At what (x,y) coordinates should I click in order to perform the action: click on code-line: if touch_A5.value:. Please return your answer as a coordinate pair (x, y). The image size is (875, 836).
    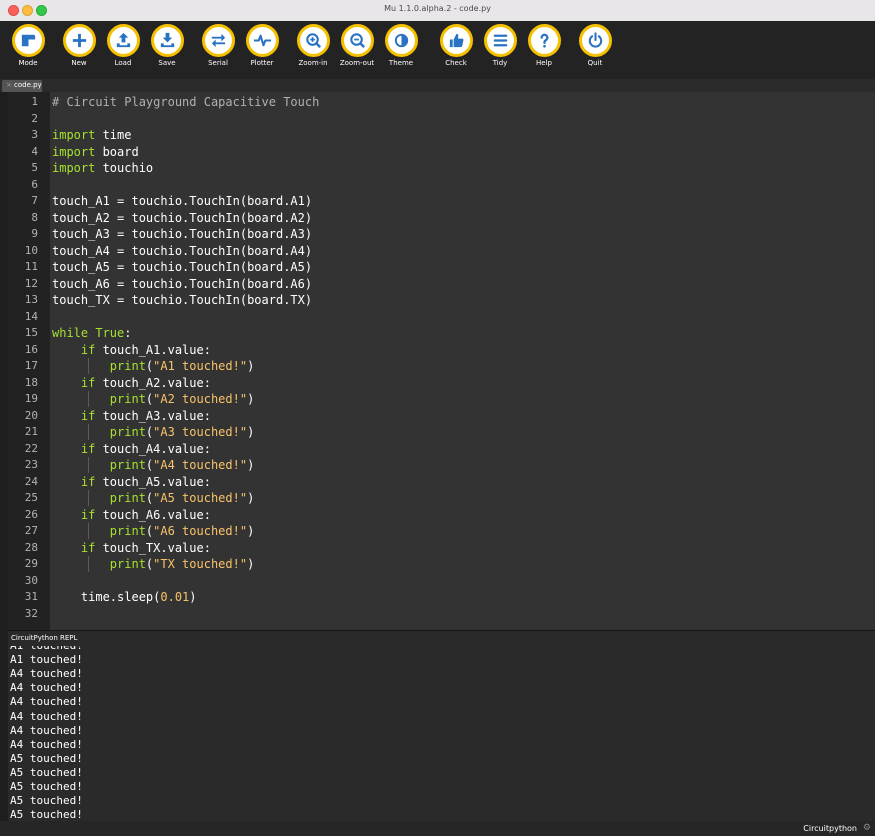
    Looking at the image, I should click on (131, 482).